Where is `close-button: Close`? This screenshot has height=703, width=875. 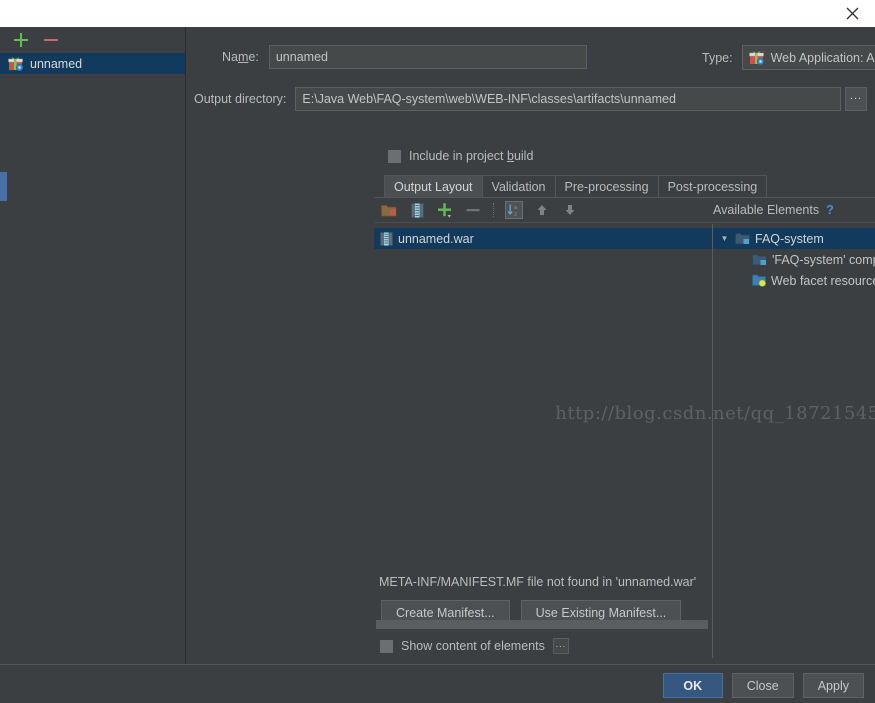
close-button: Close is located at coordinates (762, 685).